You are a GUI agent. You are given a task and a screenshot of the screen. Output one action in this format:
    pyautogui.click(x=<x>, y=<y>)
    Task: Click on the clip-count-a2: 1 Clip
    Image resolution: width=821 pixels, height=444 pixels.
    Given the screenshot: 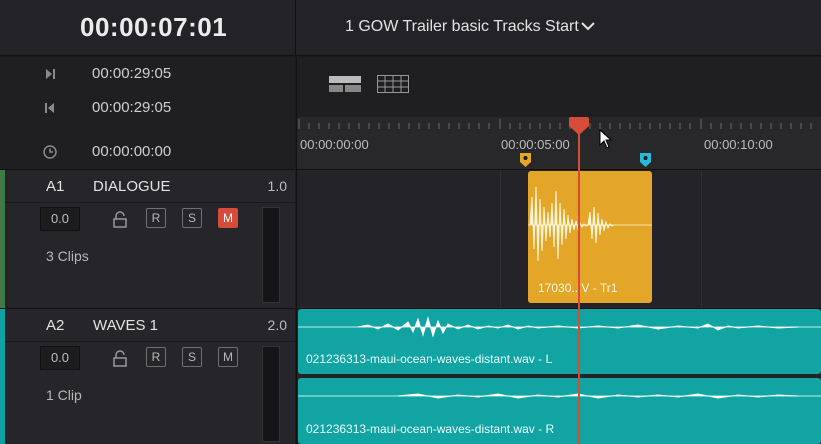 What is the action you would take?
    pyautogui.click(x=64, y=395)
    